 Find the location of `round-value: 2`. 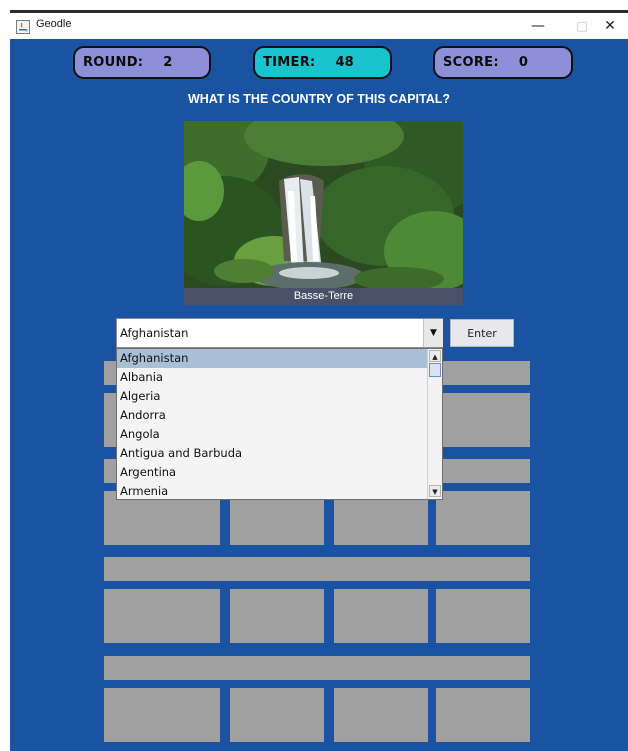

round-value: 2 is located at coordinates (168, 62).